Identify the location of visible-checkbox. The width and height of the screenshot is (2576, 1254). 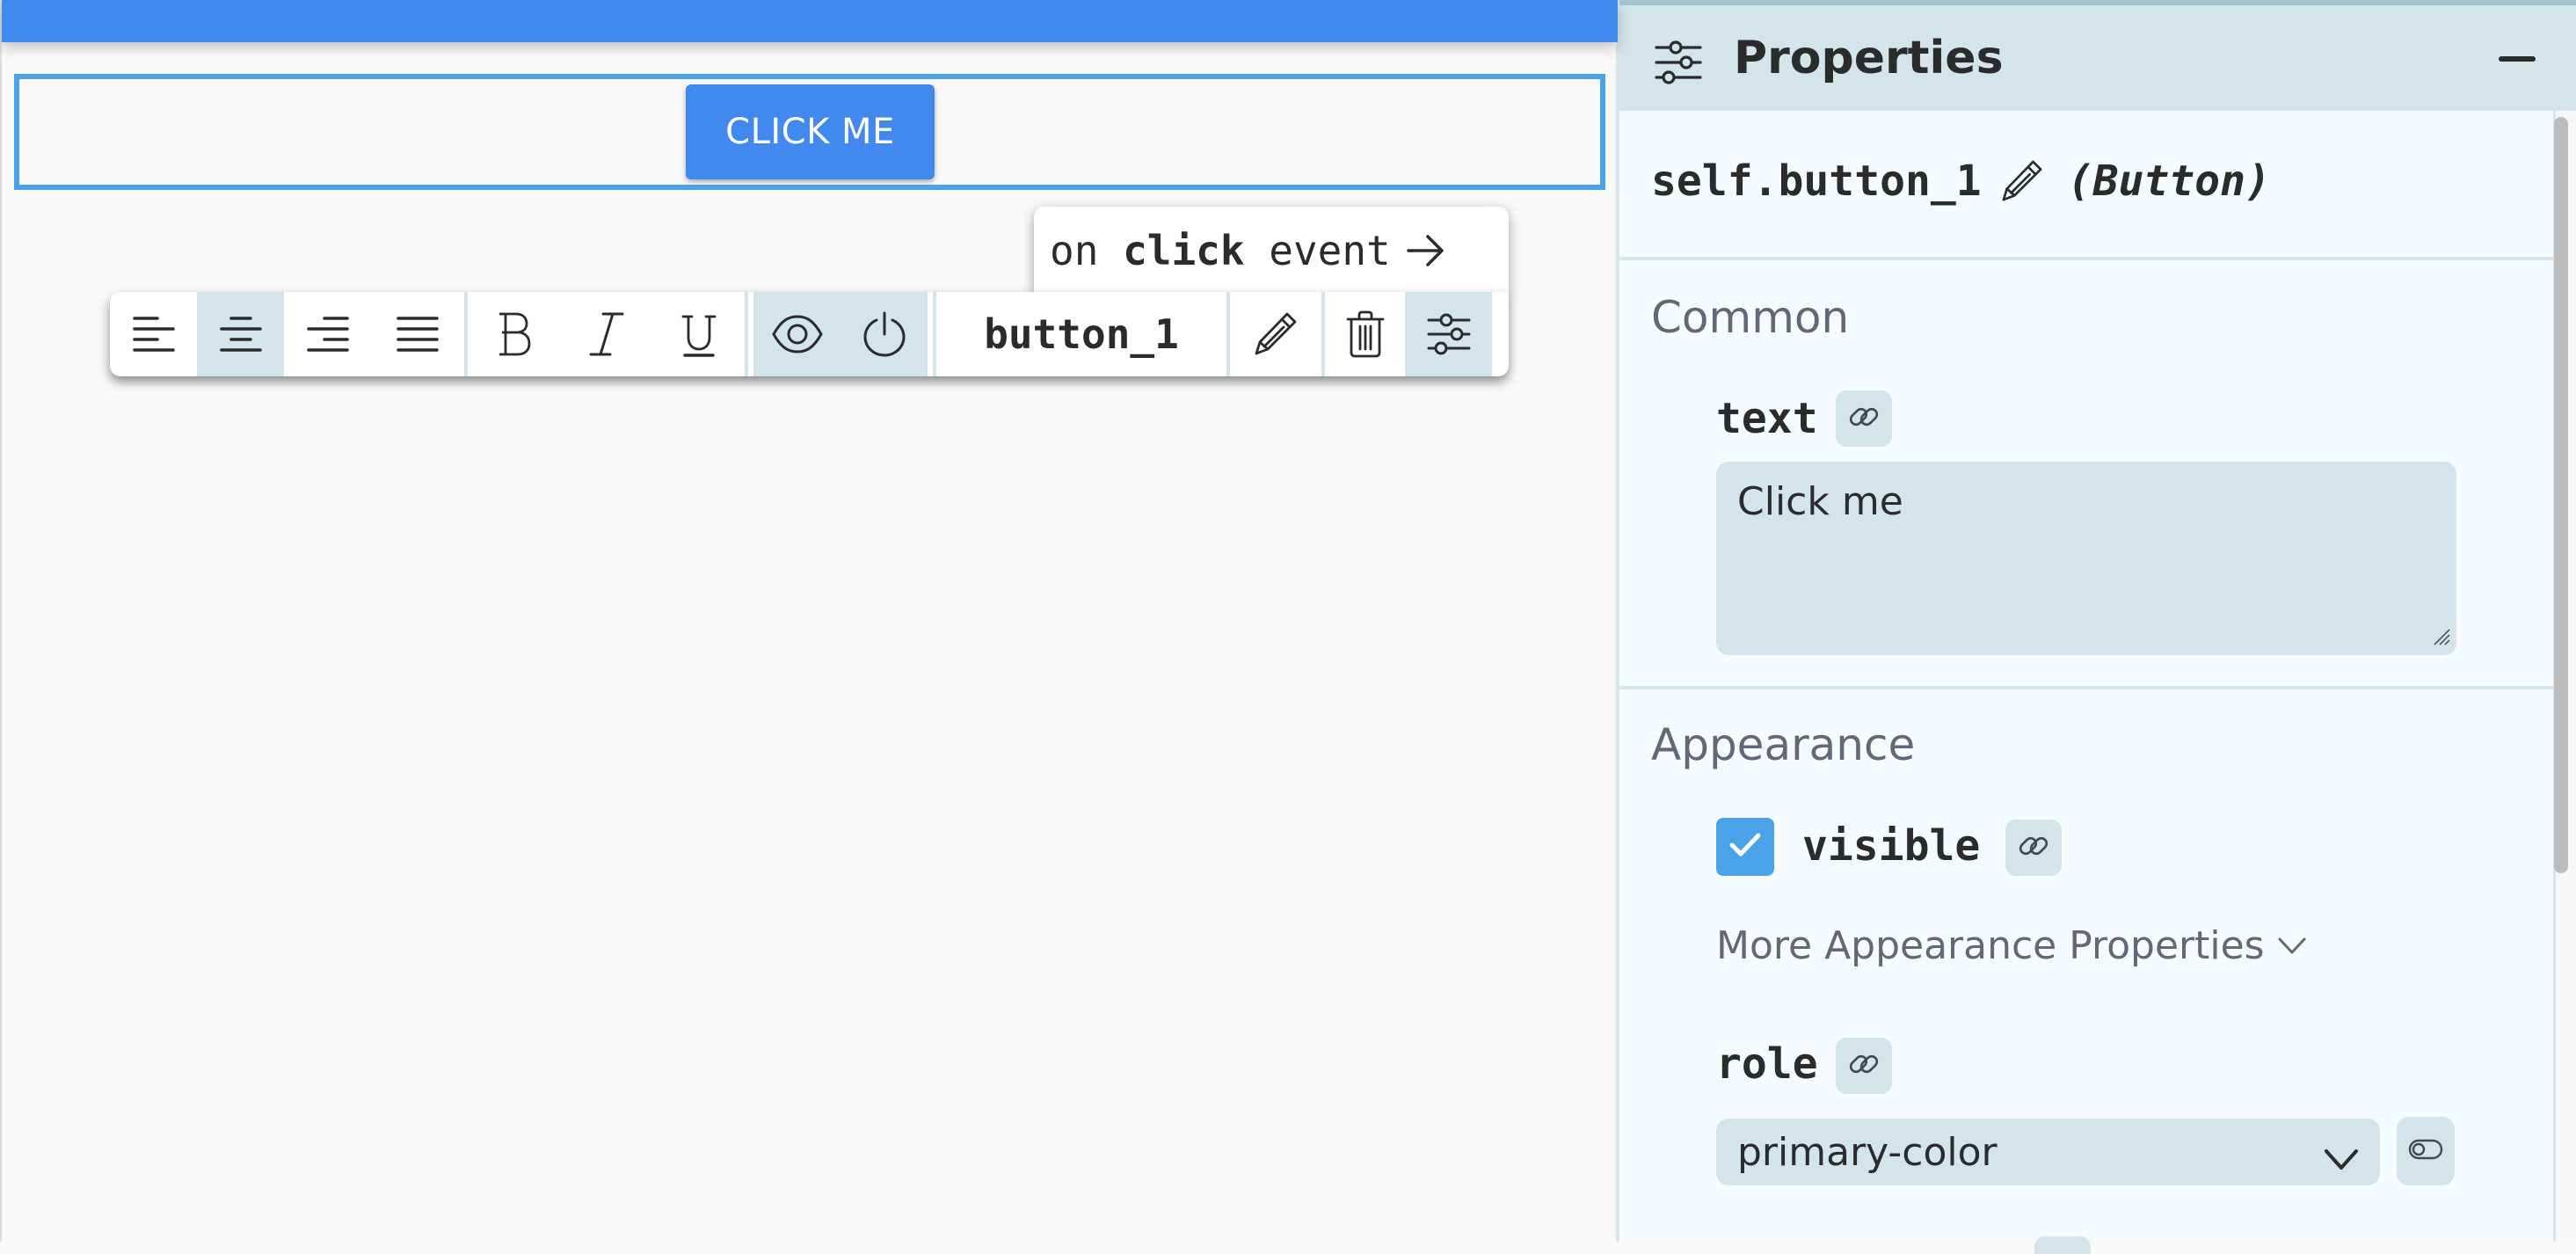
(1745, 847).